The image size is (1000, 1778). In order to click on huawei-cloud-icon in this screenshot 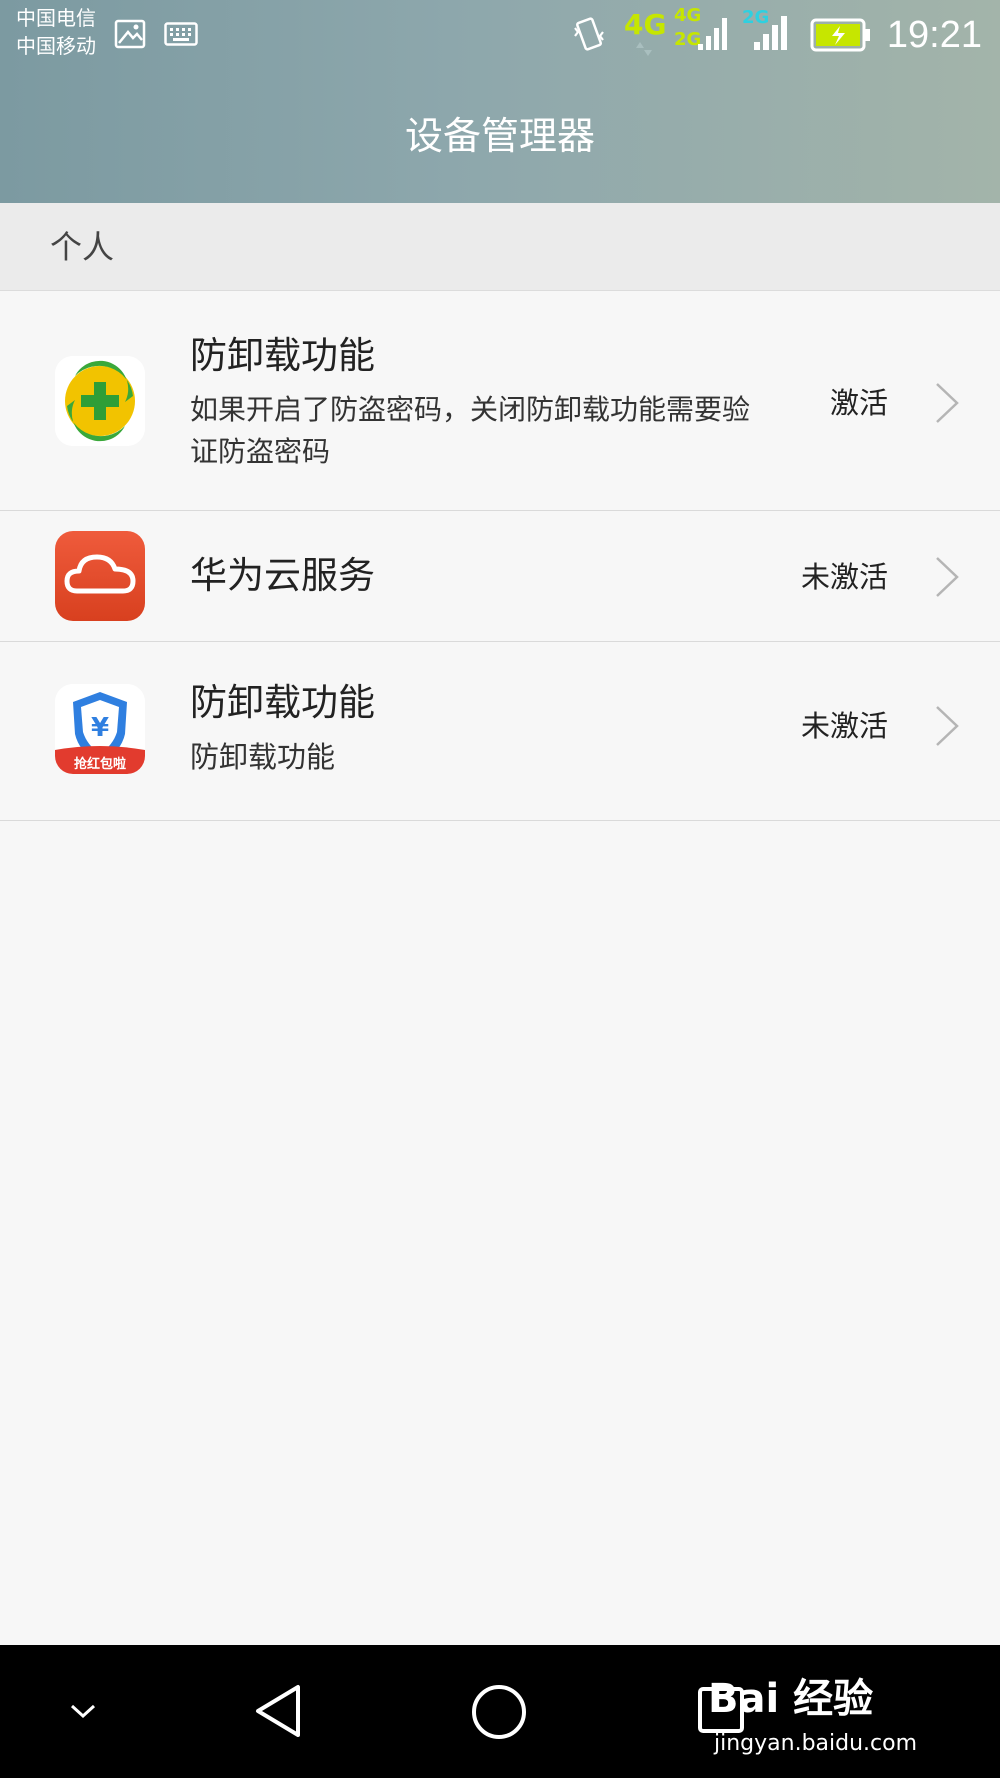, I will do `click(100, 576)`.